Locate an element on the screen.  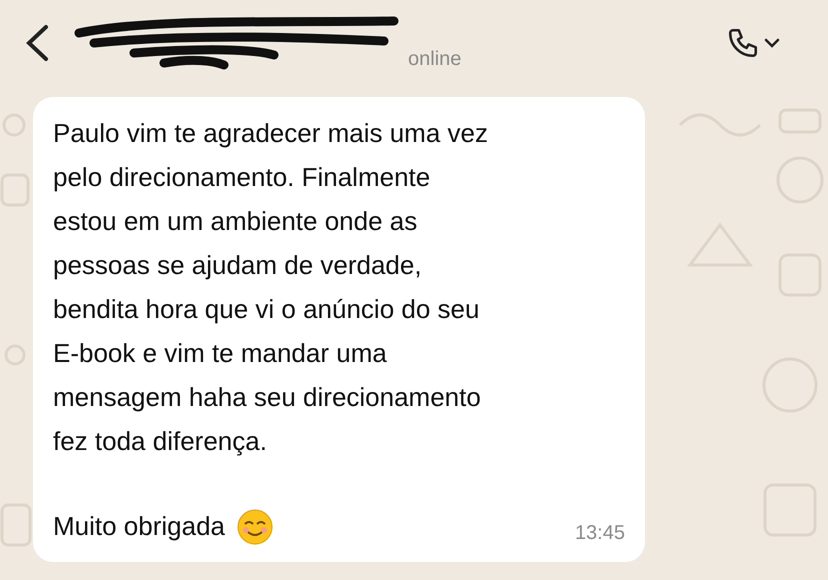
message-text: Muito obrigada is located at coordinates (139, 526).